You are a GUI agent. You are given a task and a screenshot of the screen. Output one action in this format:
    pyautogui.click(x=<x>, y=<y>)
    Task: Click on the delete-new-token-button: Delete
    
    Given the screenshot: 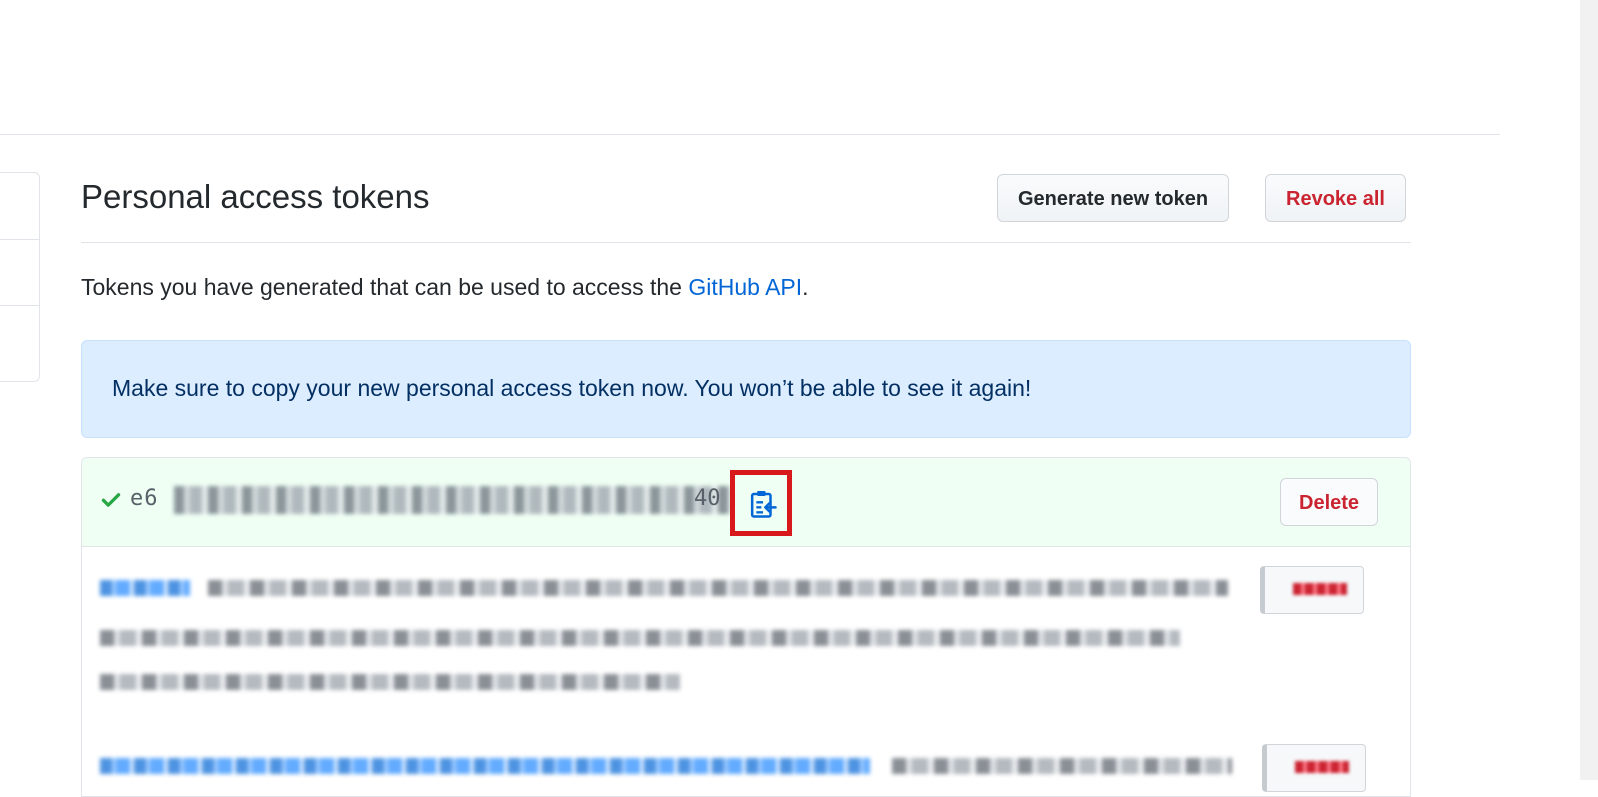 What is the action you would take?
    pyautogui.click(x=1329, y=502)
    